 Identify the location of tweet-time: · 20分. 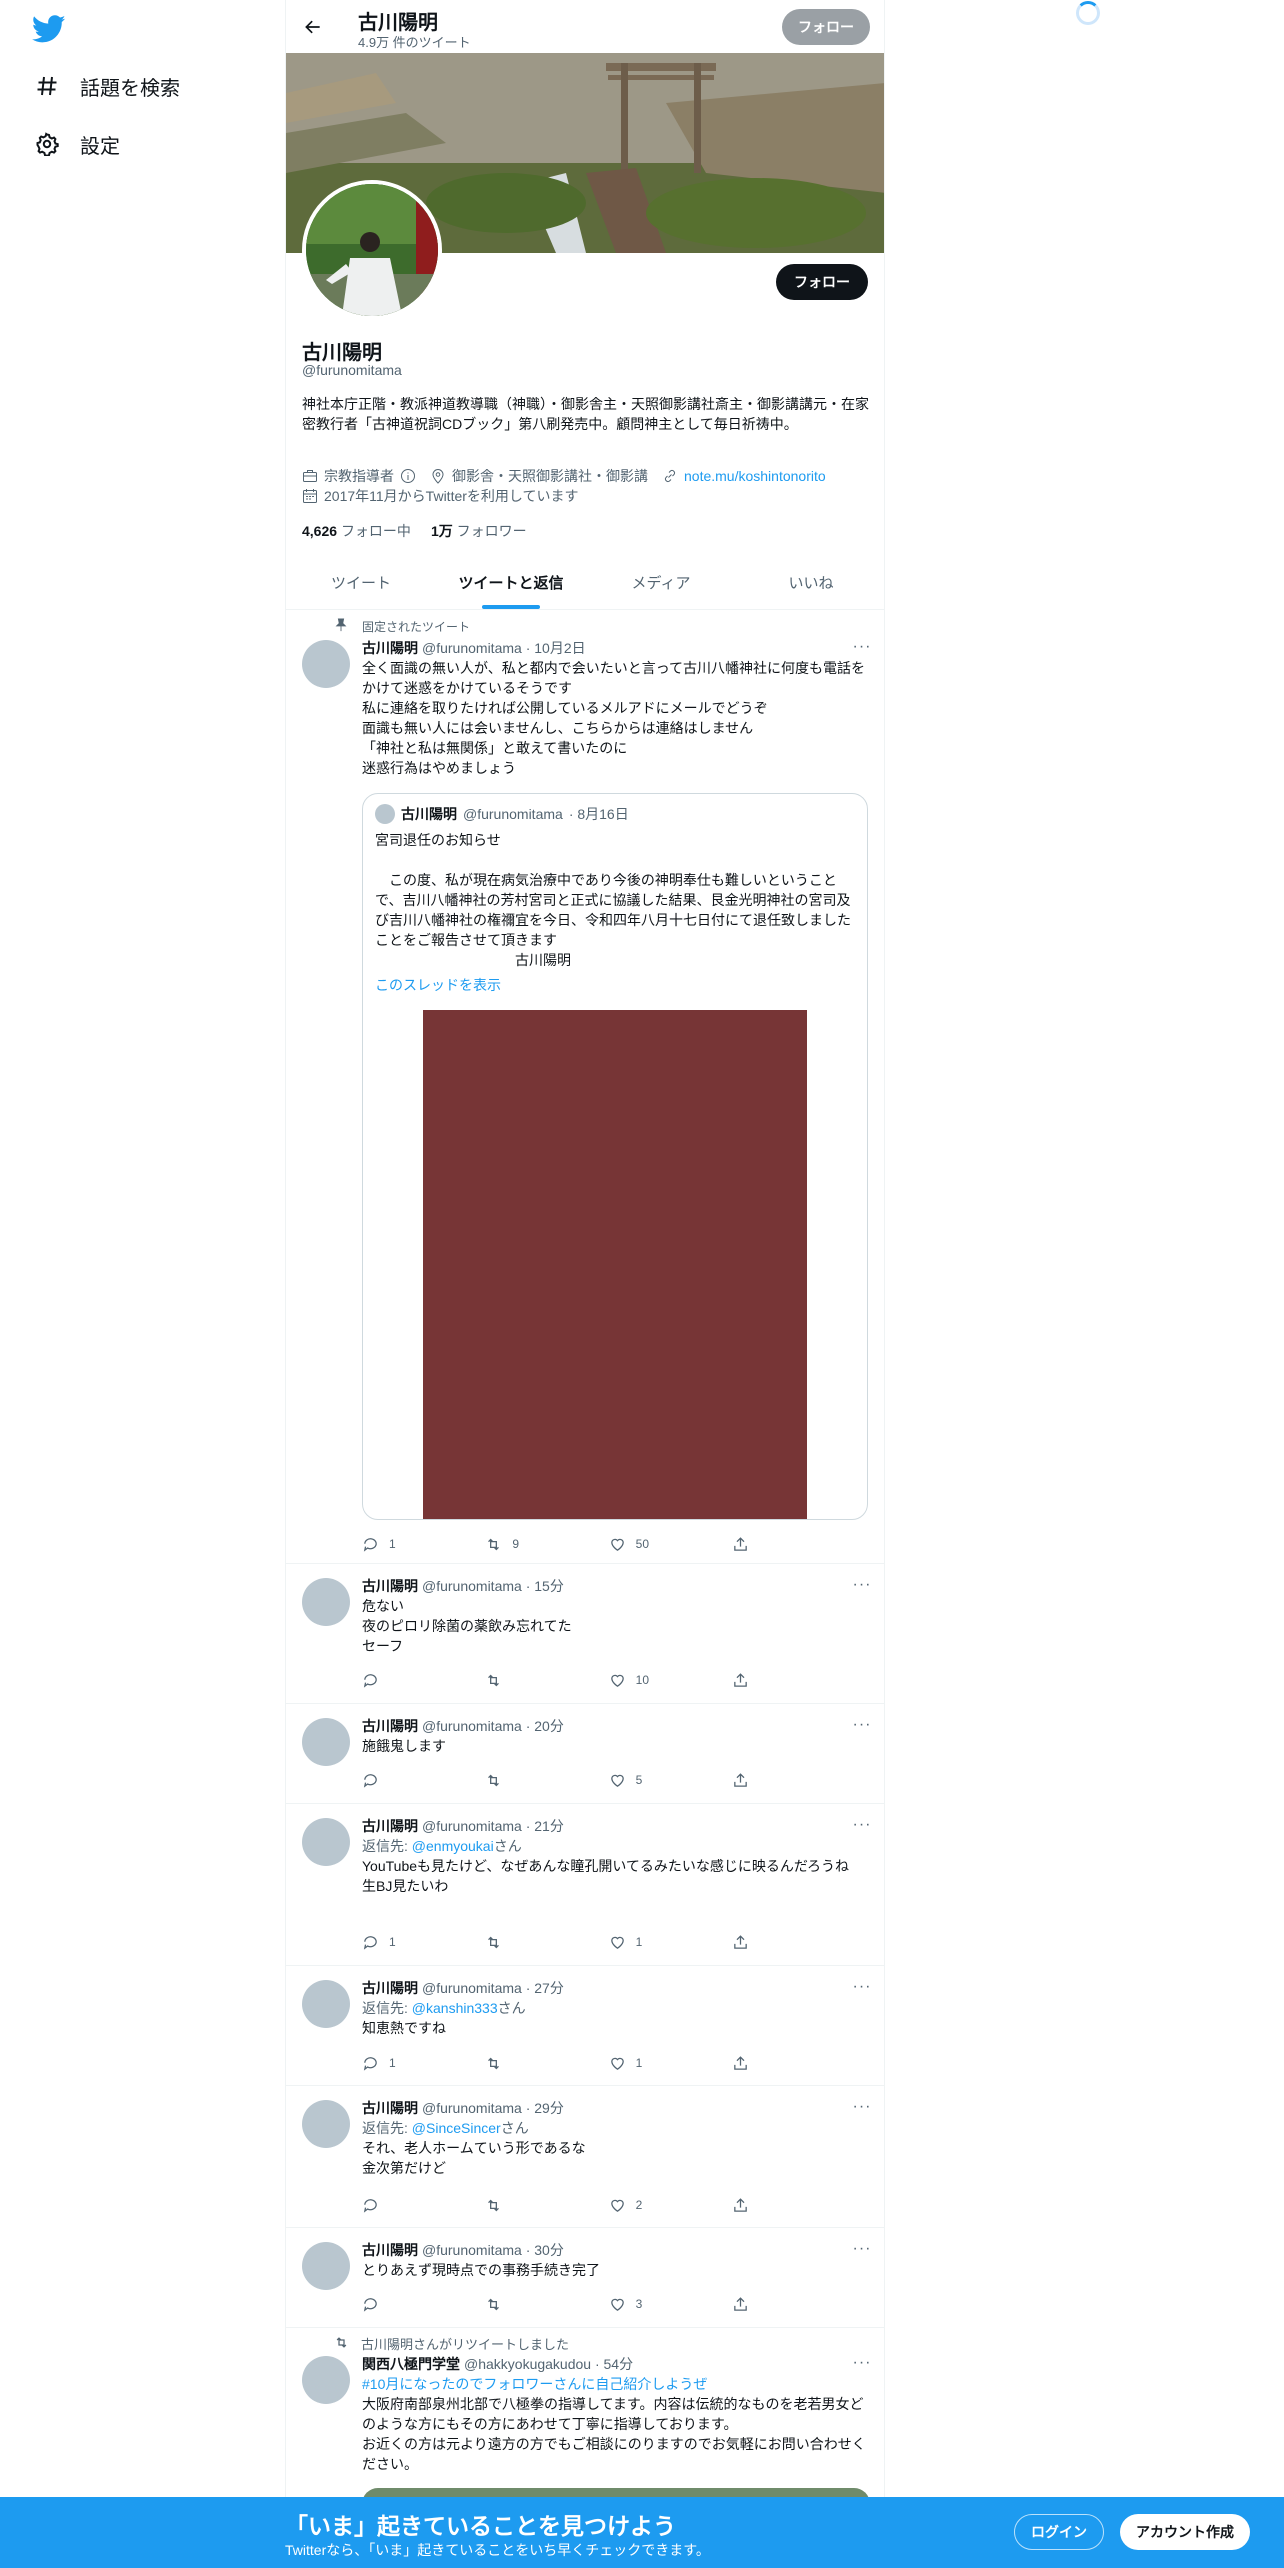
(545, 1726).